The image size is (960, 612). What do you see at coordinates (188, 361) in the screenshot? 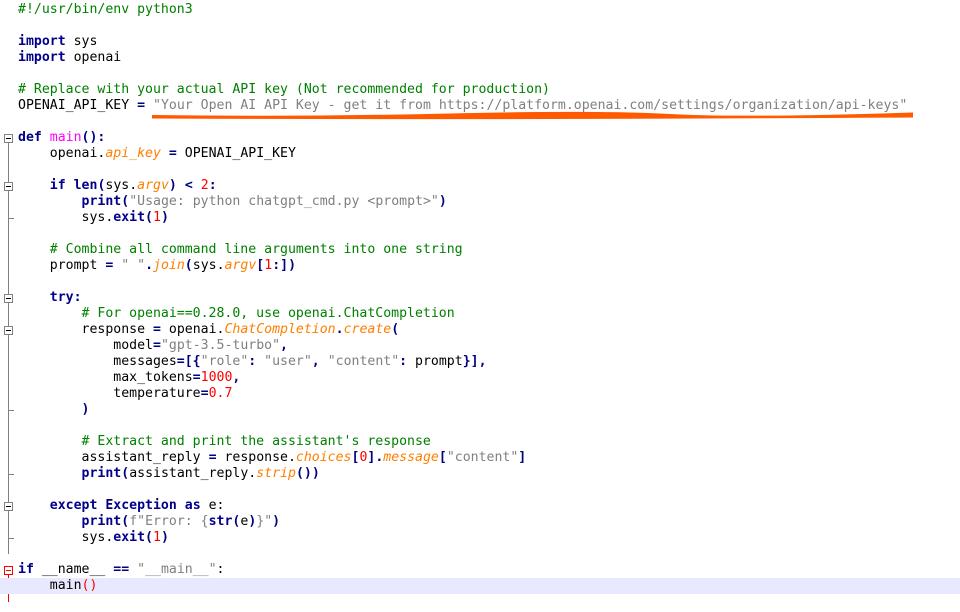
I see `code-token: =[{` at bounding box center [188, 361].